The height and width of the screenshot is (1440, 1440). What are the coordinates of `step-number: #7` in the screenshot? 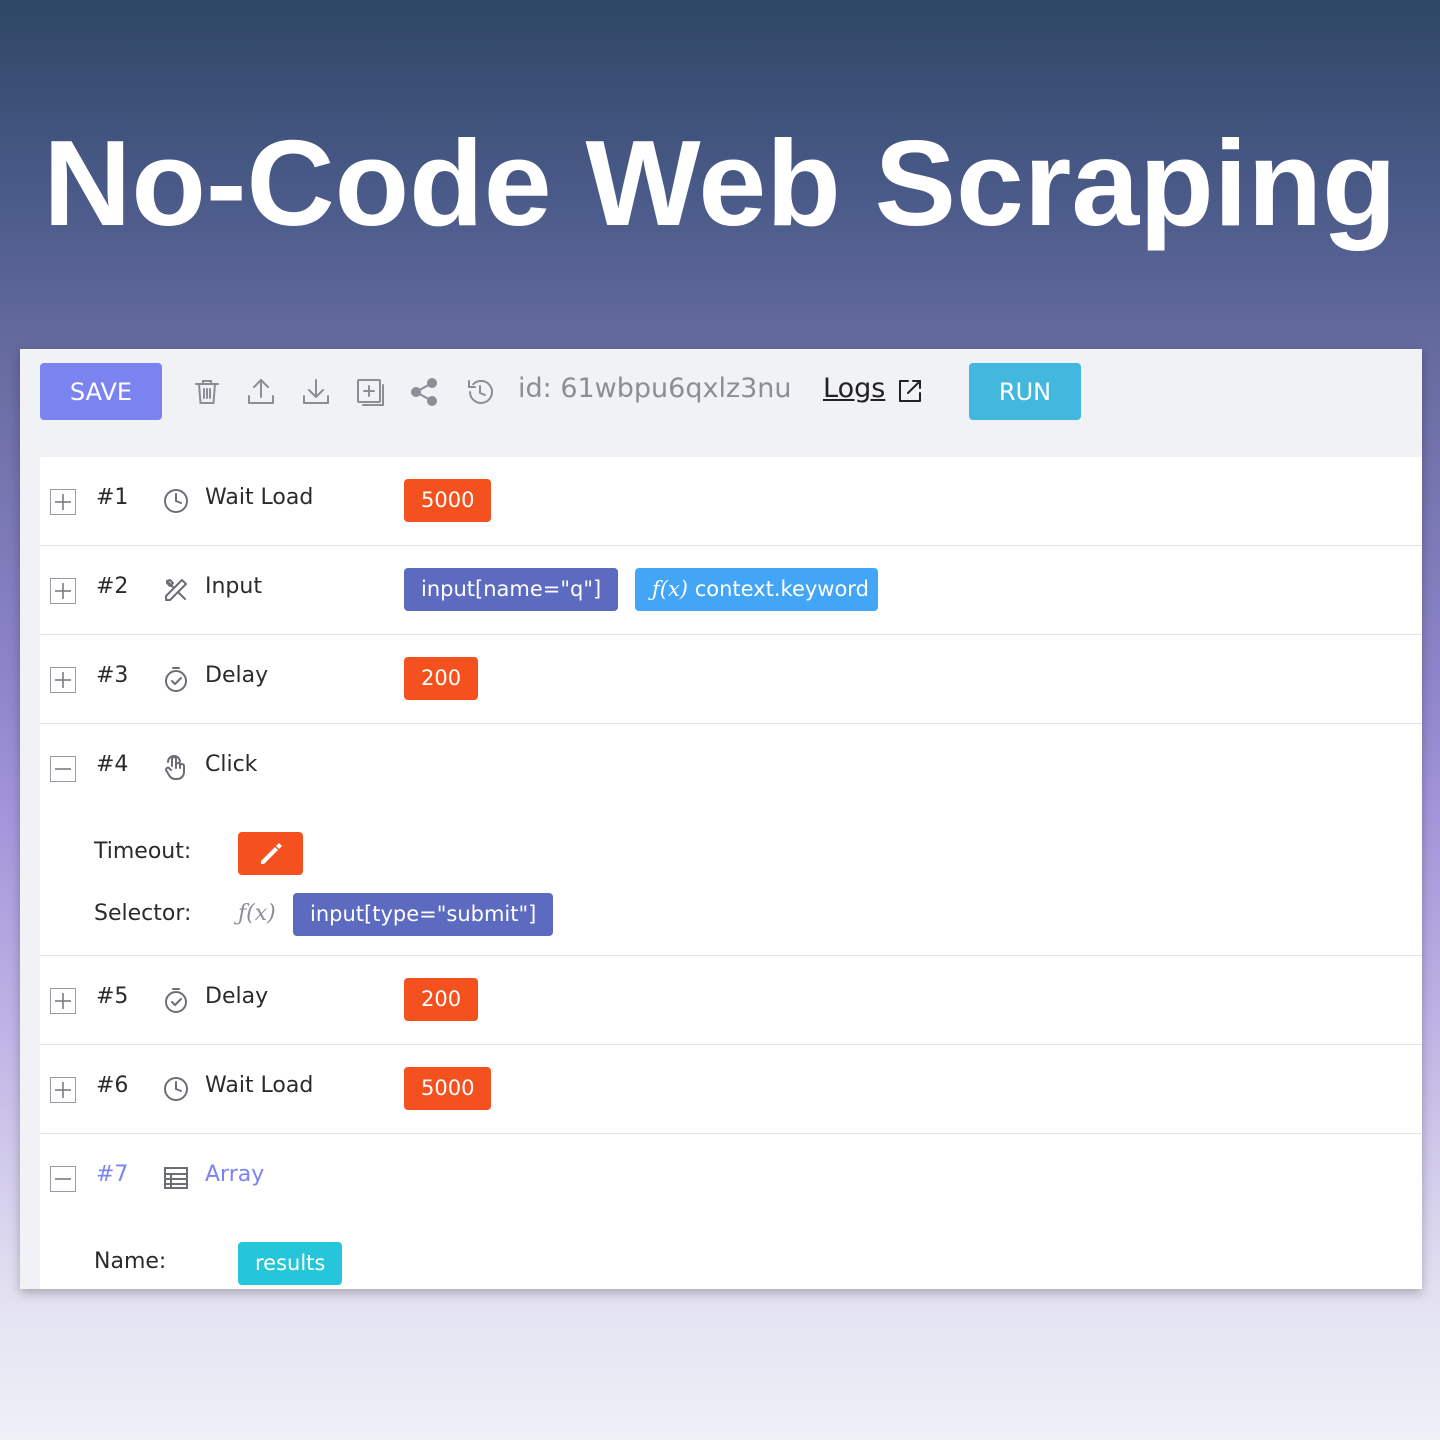 It's located at (112, 1174).